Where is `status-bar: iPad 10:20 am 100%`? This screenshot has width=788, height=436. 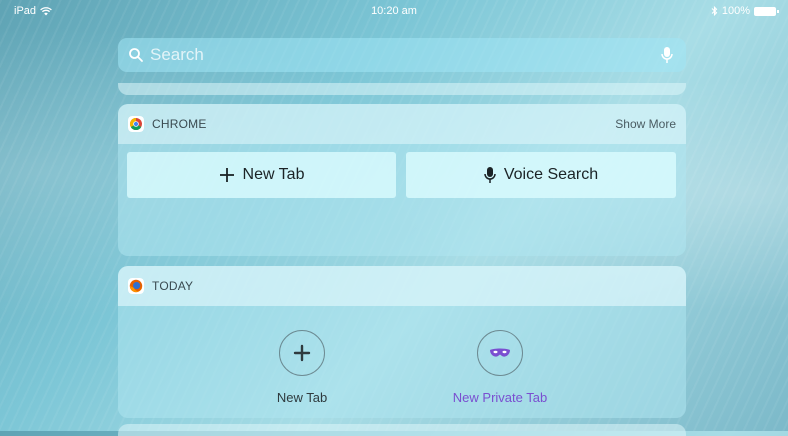
status-bar: iPad 10:20 am 100% is located at coordinates (394, 11).